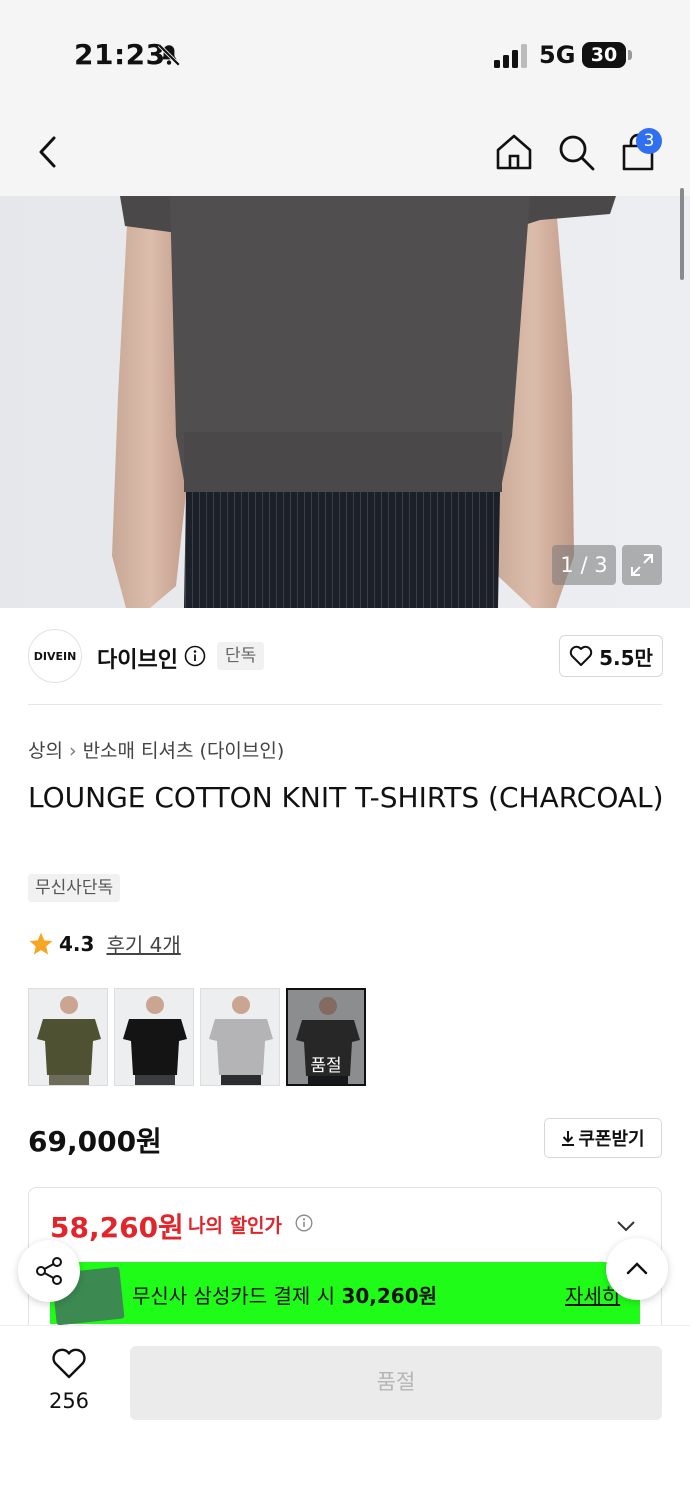 Image resolution: width=690 pixels, height=1500 pixels. I want to click on breadcrumb-category: 상의, so click(45, 751).